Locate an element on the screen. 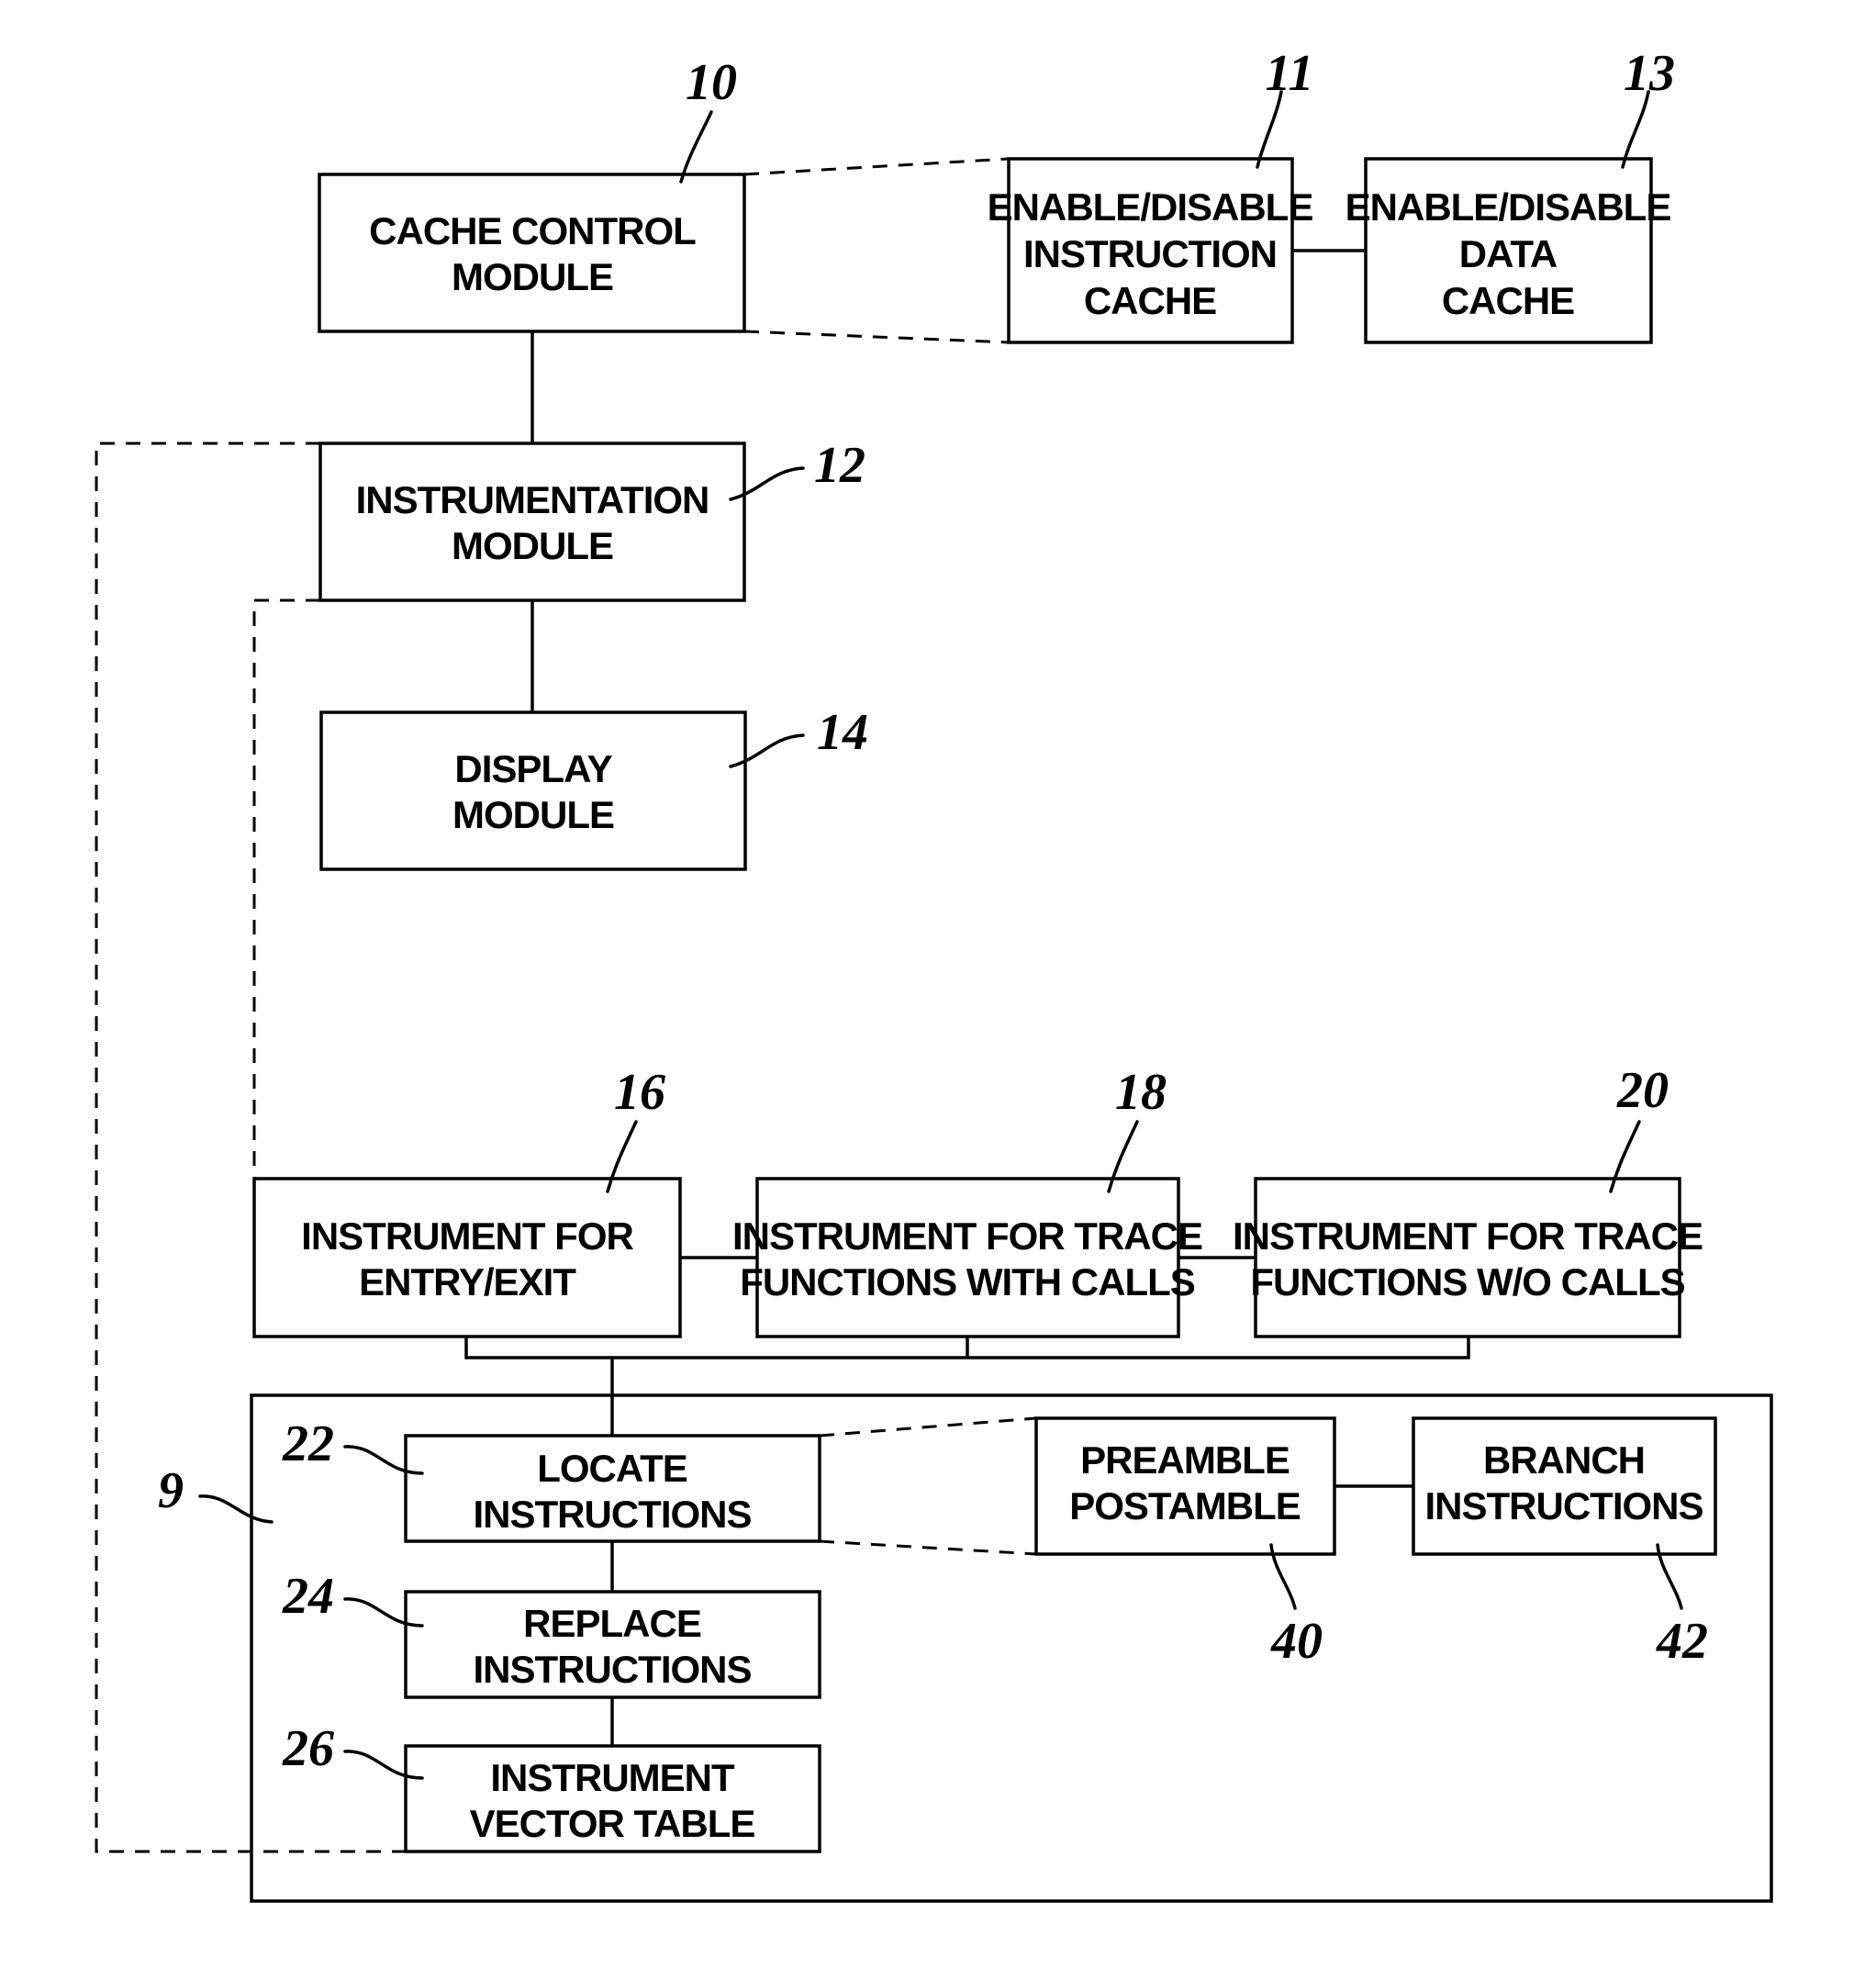 The image size is (1876, 1969). ref-numeral-22: 22 is located at coordinates (308, 1443).